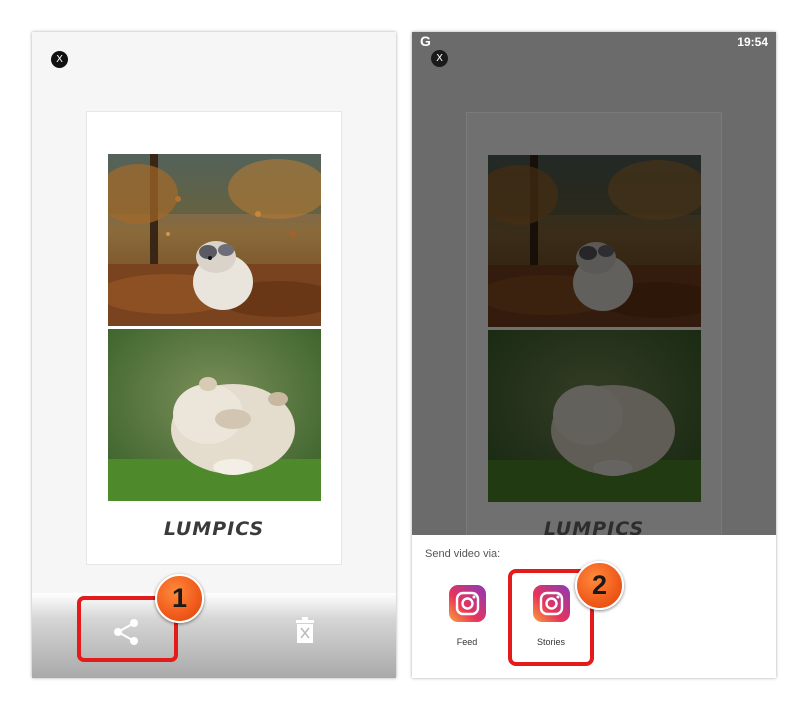  What do you see at coordinates (126, 632) in the screenshot?
I see `share-icon` at bounding box center [126, 632].